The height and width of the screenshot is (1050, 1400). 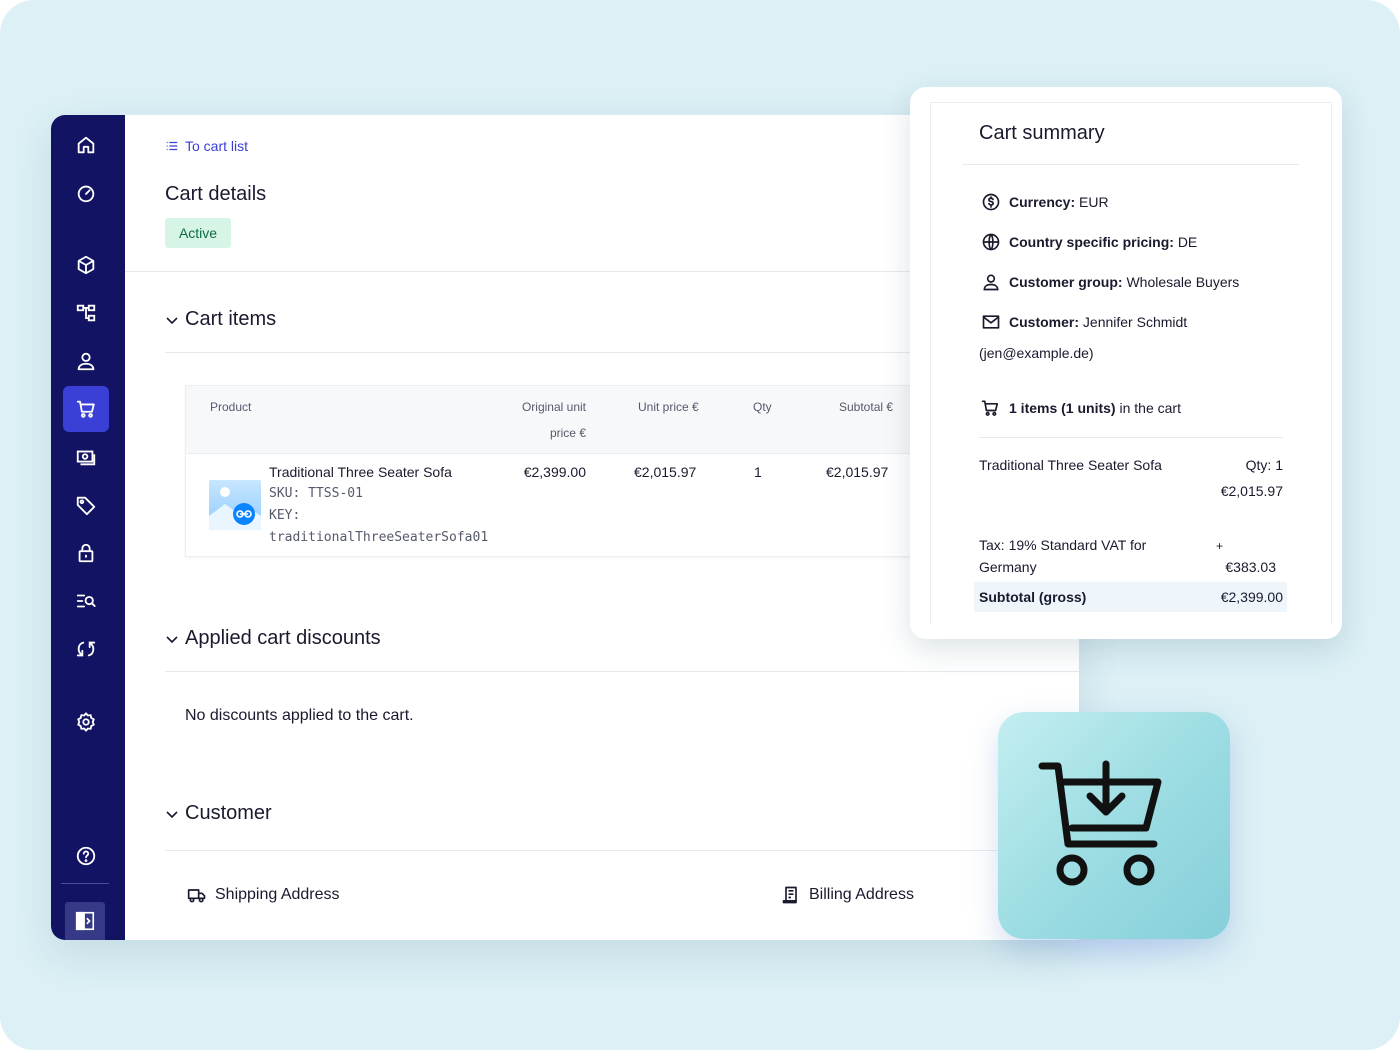 What do you see at coordinates (1066, 282) in the screenshot?
I see `customer-group-label: Customer group:` at bounding box center [1066, 282].